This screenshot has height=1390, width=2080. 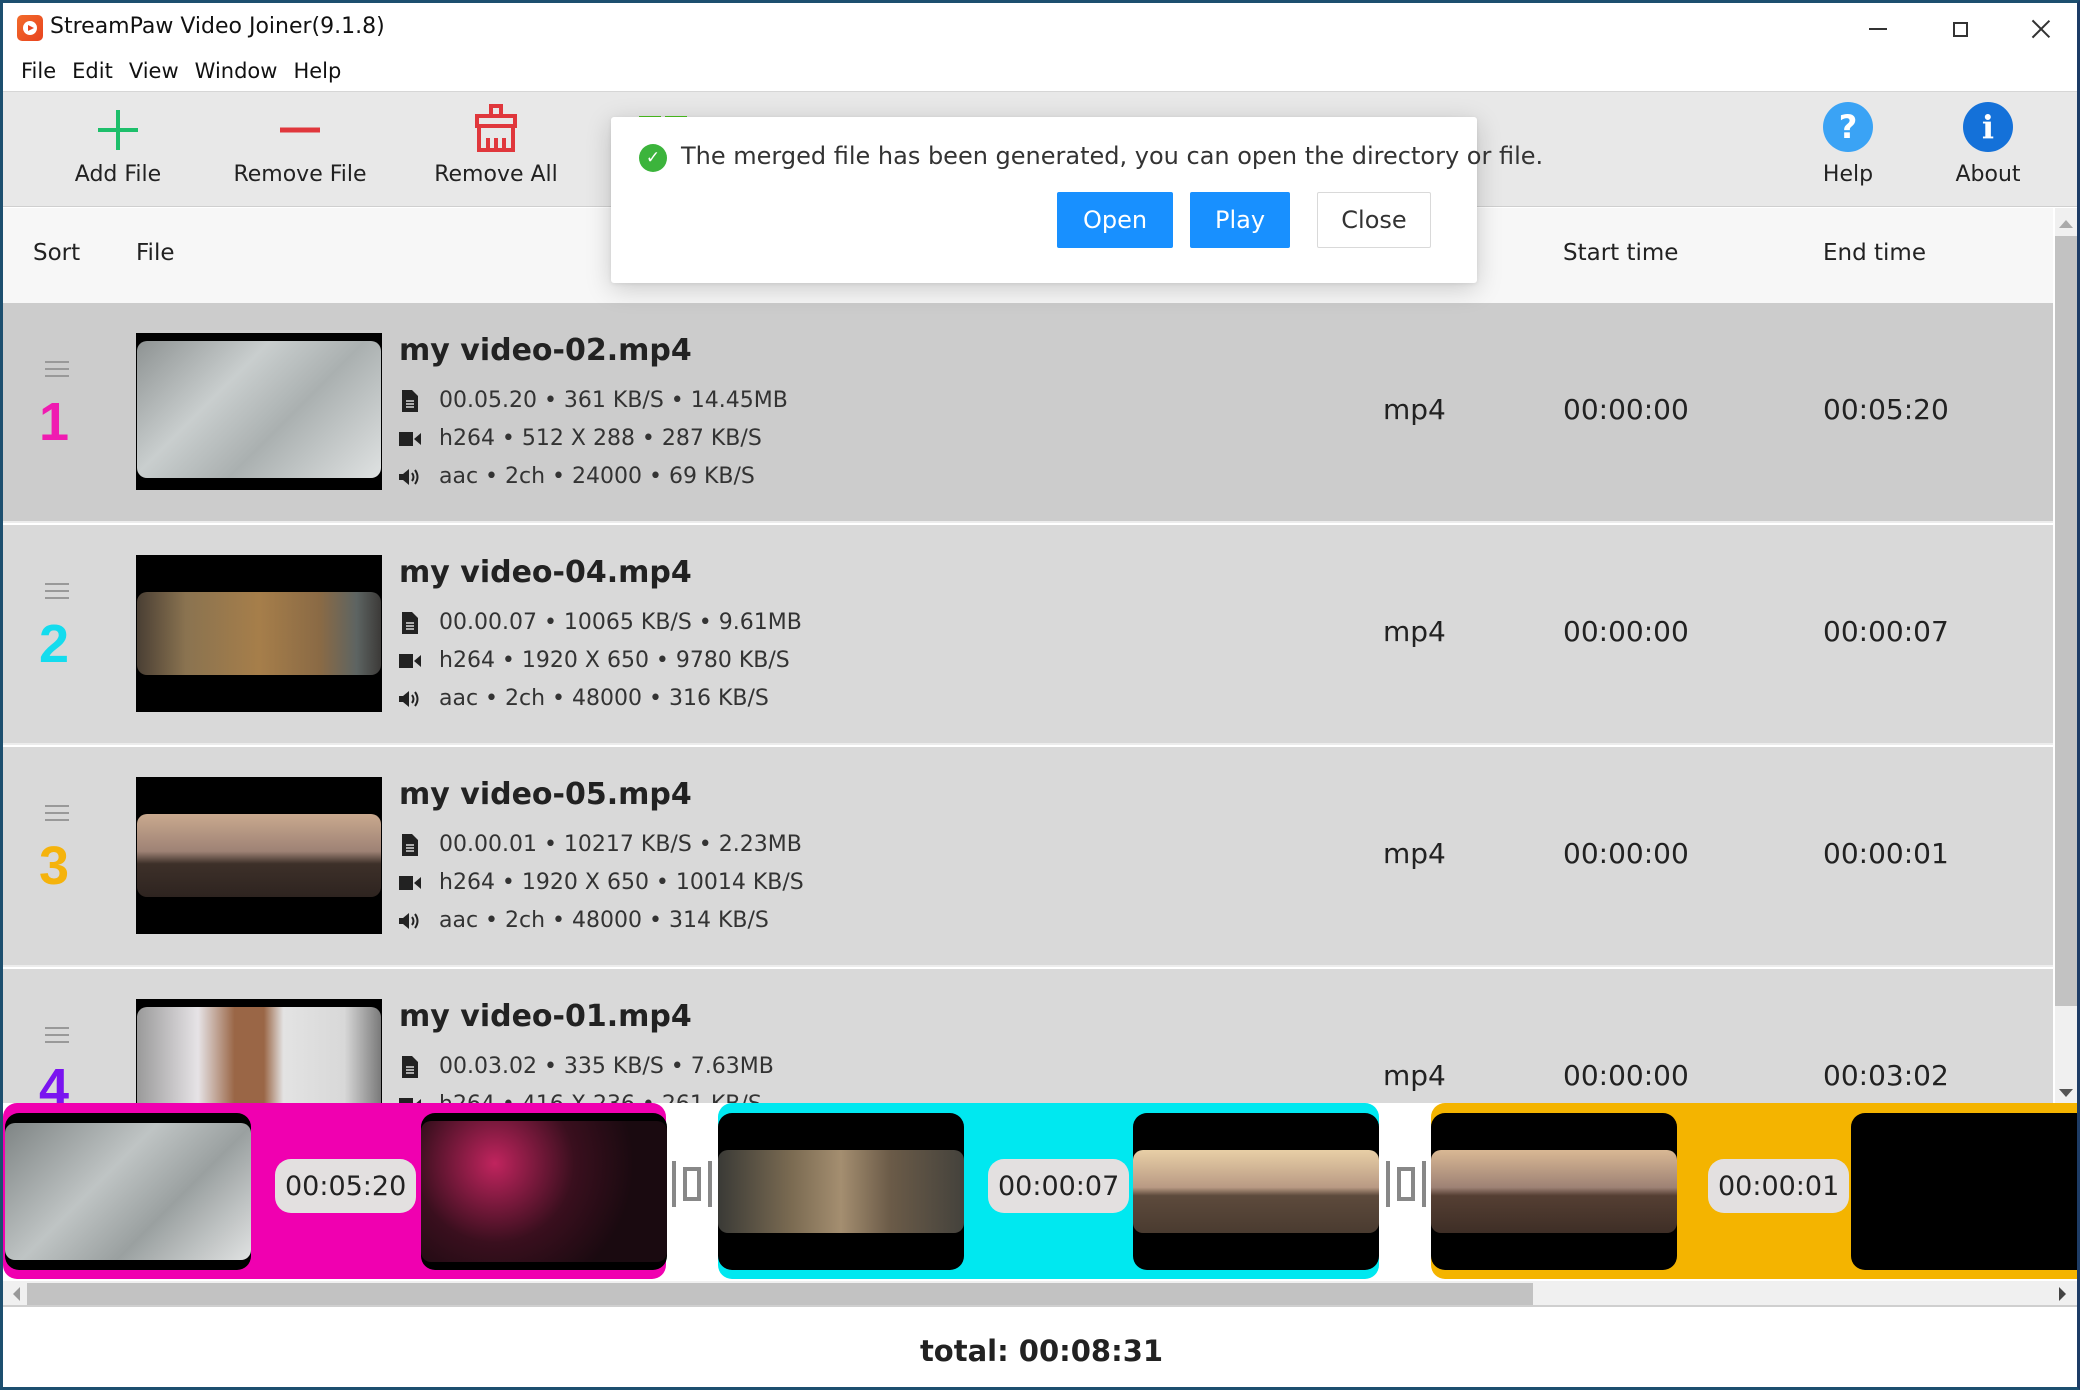 I want to click on timeline-strip: 00:05:20 00:00:07 00:00:01, so click(x=1040, y=1192).